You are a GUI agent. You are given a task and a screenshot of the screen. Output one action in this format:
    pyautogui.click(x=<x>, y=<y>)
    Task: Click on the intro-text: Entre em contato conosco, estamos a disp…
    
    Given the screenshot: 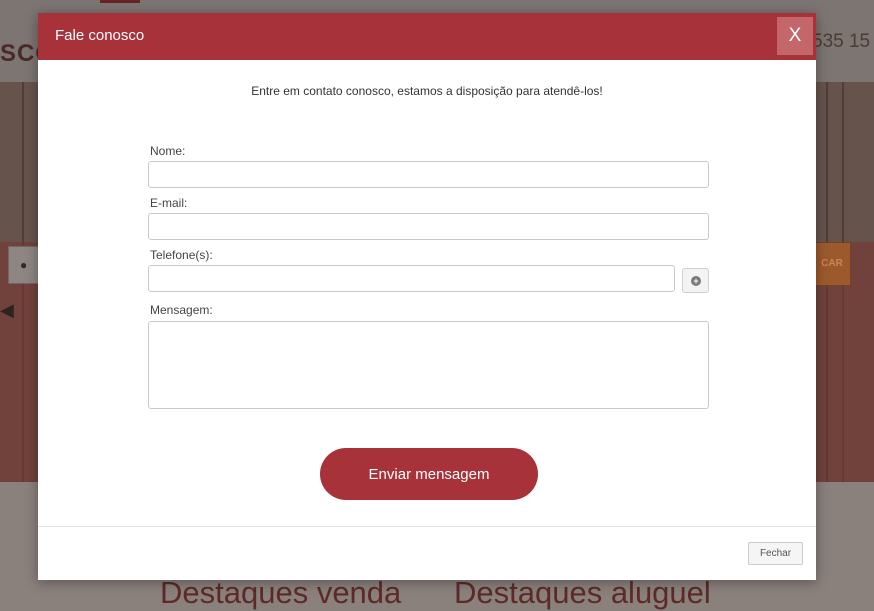 What is the action you would take?
    pyautogui.click(x=427, y=91)
    